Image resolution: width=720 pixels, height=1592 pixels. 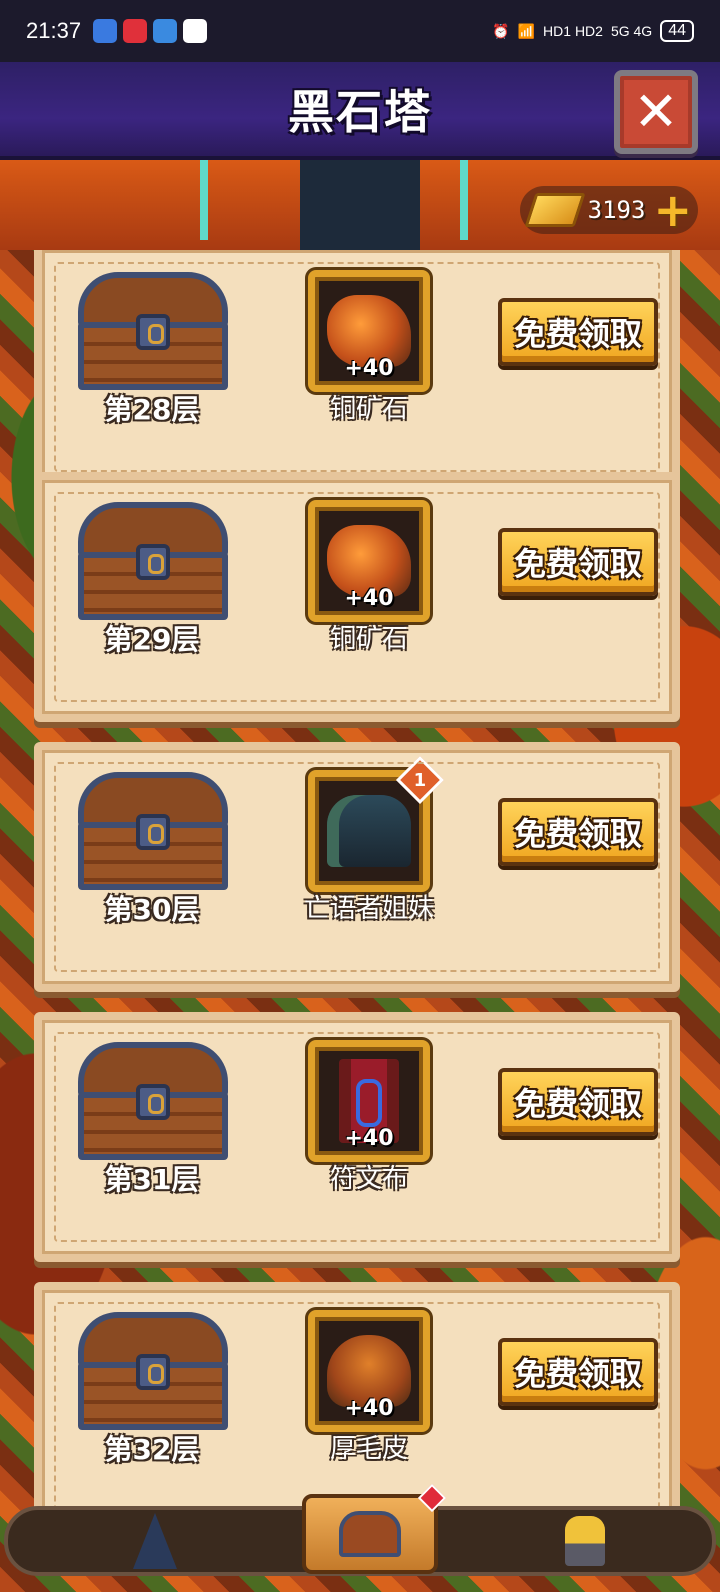 What do you see at coordinates (573, 31) in the screenshot?
I see `hd-label: HD1 HD2` at bounding box center [573, 31].